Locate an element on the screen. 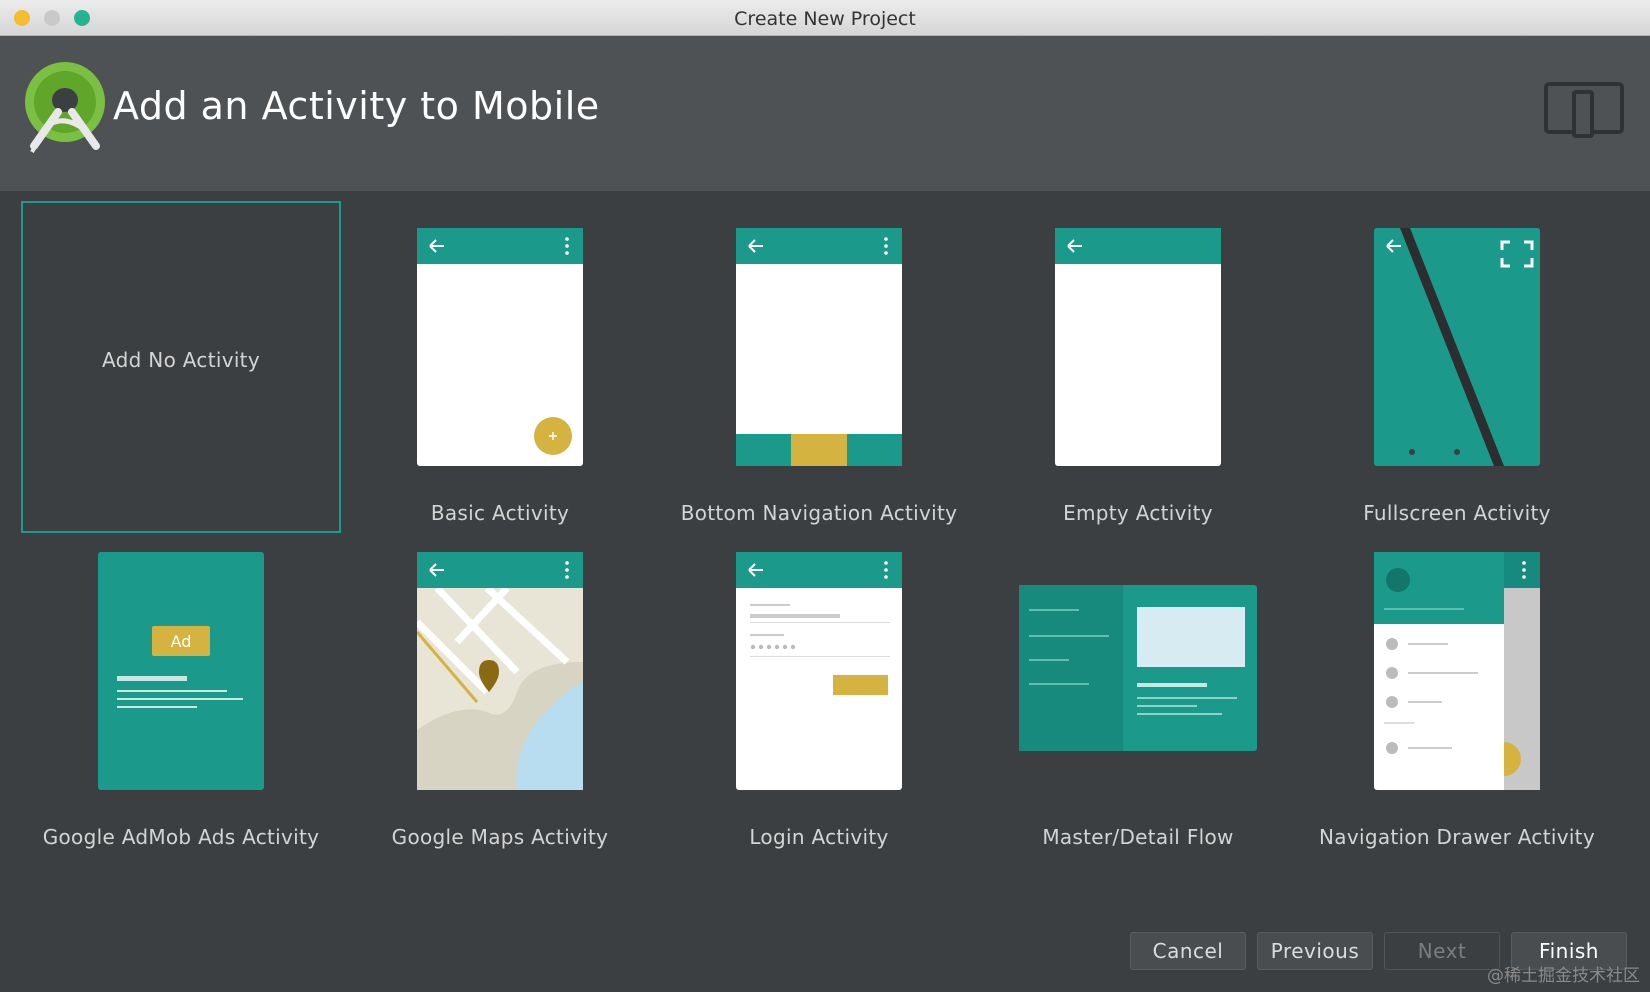 The width and height of the screenshot is (1650, 992). template-login-activity: Login Activity is located at coordinates (819, 694).